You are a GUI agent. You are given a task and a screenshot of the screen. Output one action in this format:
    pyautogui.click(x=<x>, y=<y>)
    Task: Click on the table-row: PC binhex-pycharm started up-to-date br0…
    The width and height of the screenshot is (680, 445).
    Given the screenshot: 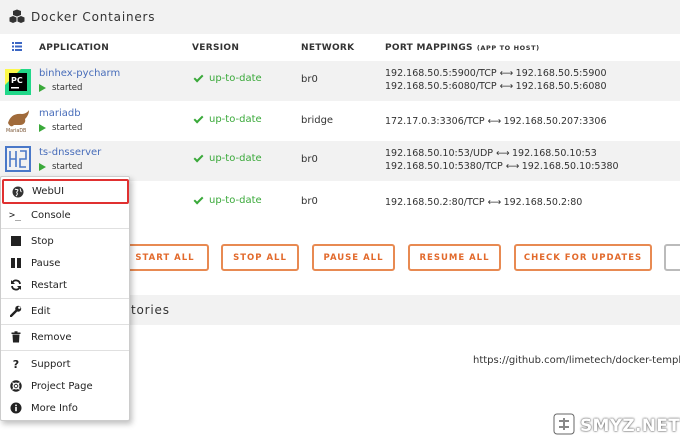 What is the action you would take?
    pyautogui.click(x=340, y=81)
    